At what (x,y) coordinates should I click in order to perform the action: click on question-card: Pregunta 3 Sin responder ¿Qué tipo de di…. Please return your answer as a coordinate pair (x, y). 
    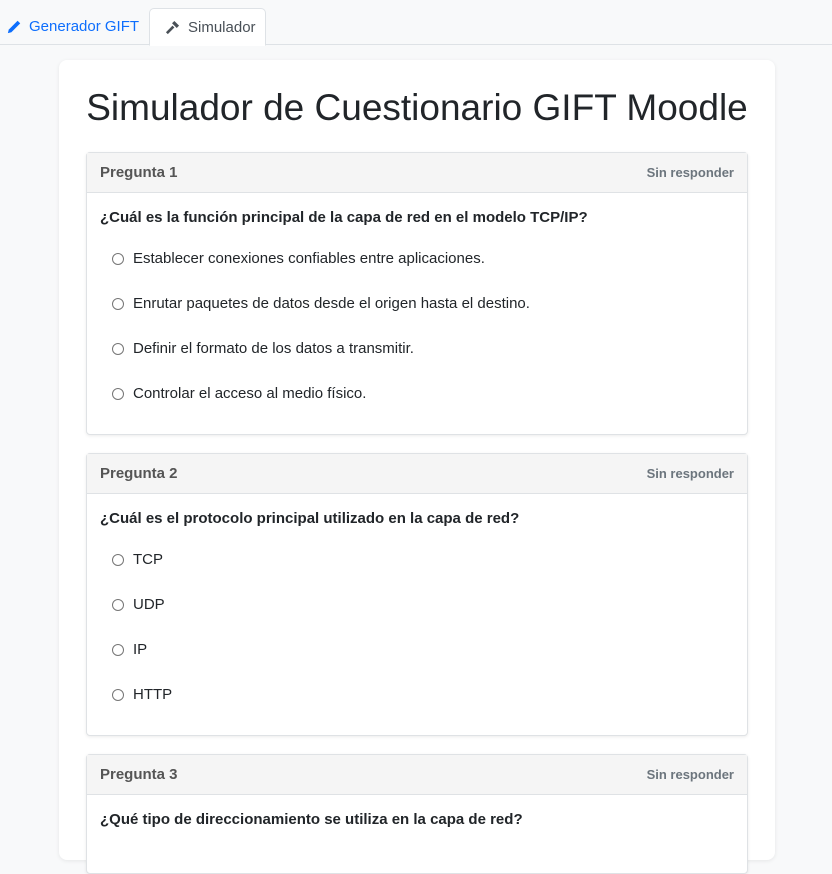
    Looking at the image, I should click on (417, 814).